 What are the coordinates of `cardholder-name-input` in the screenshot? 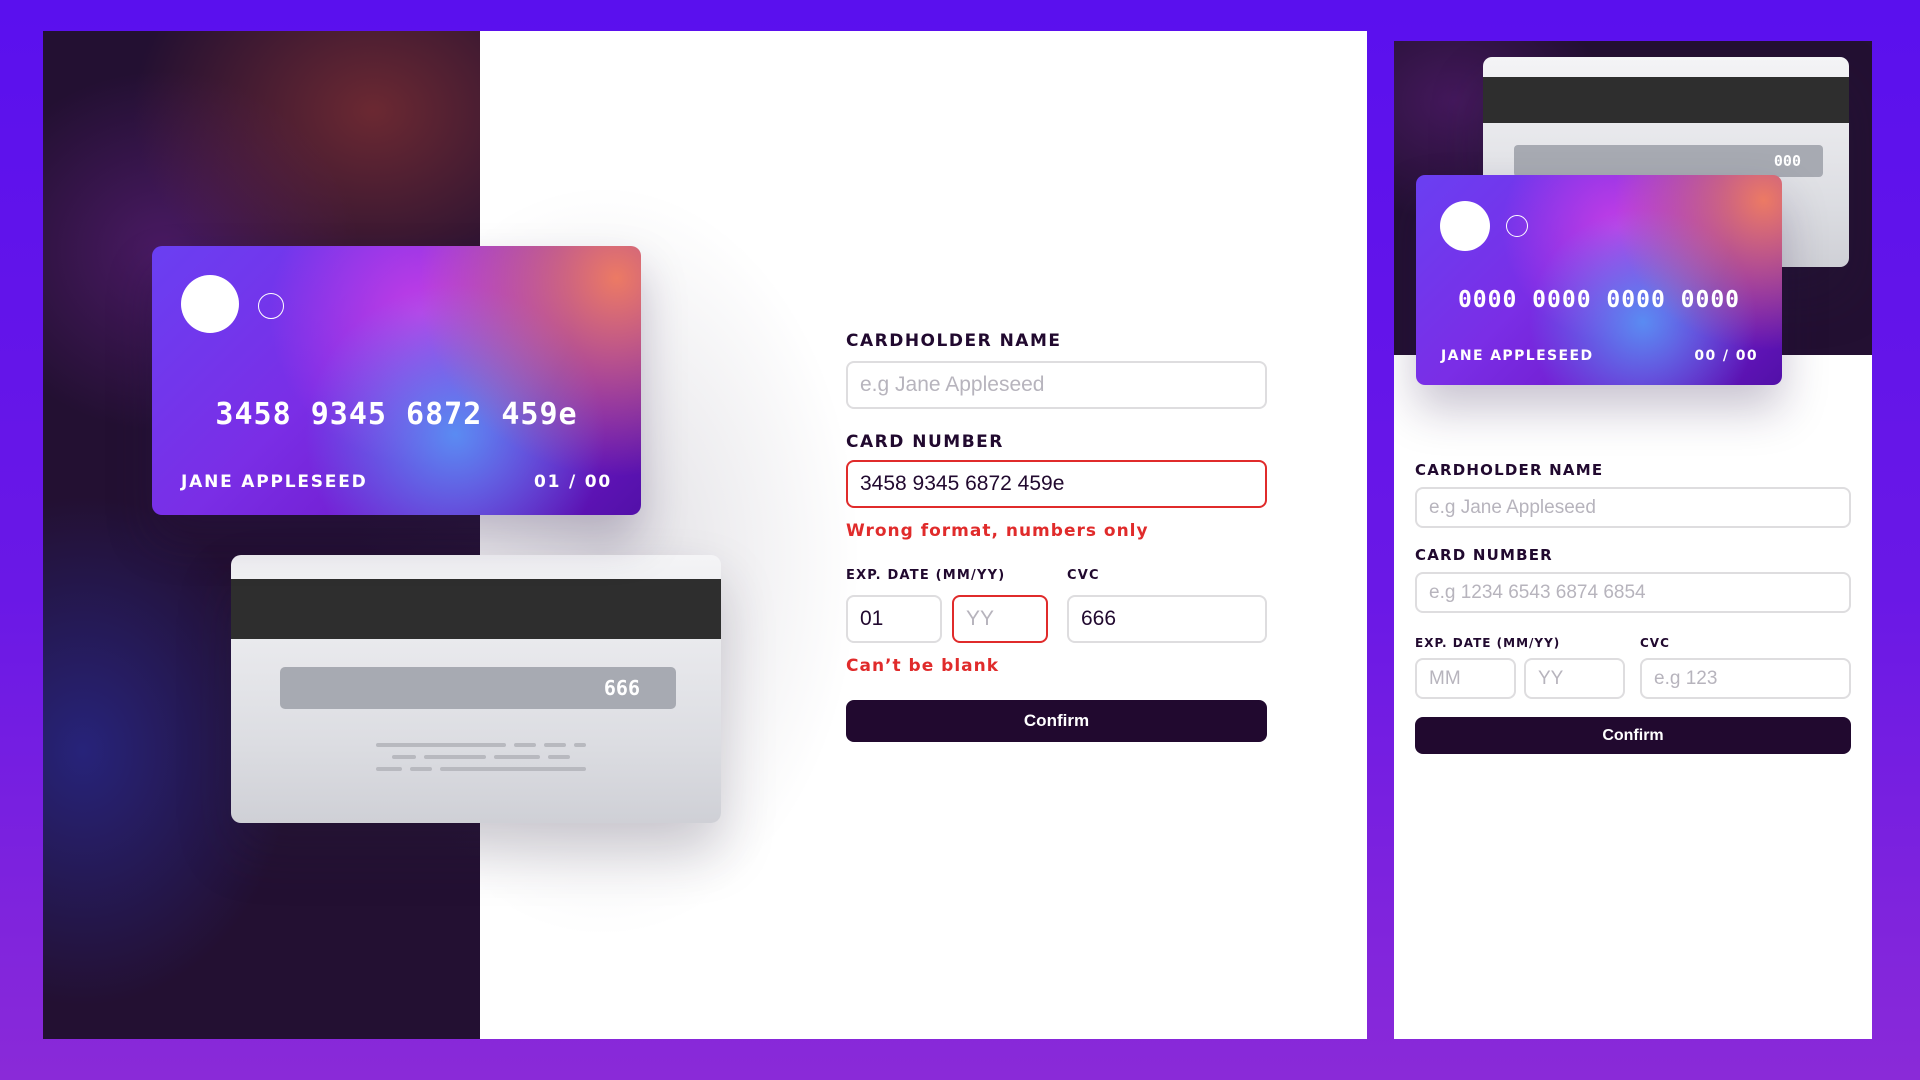 It's located at (1056, 385).